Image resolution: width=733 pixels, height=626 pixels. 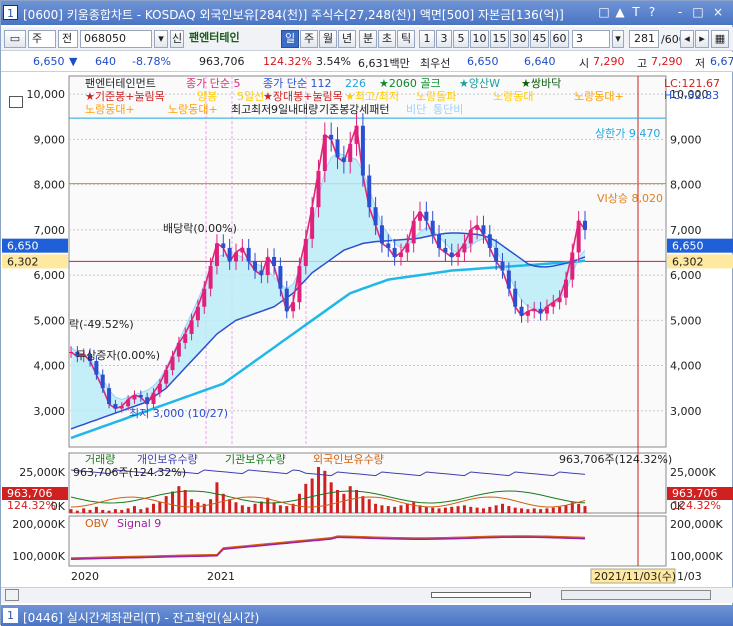 What do you see at coordinates (479, 39) in the screenshot?
I see `interval-10: 10` at bounding box center [479, 39].